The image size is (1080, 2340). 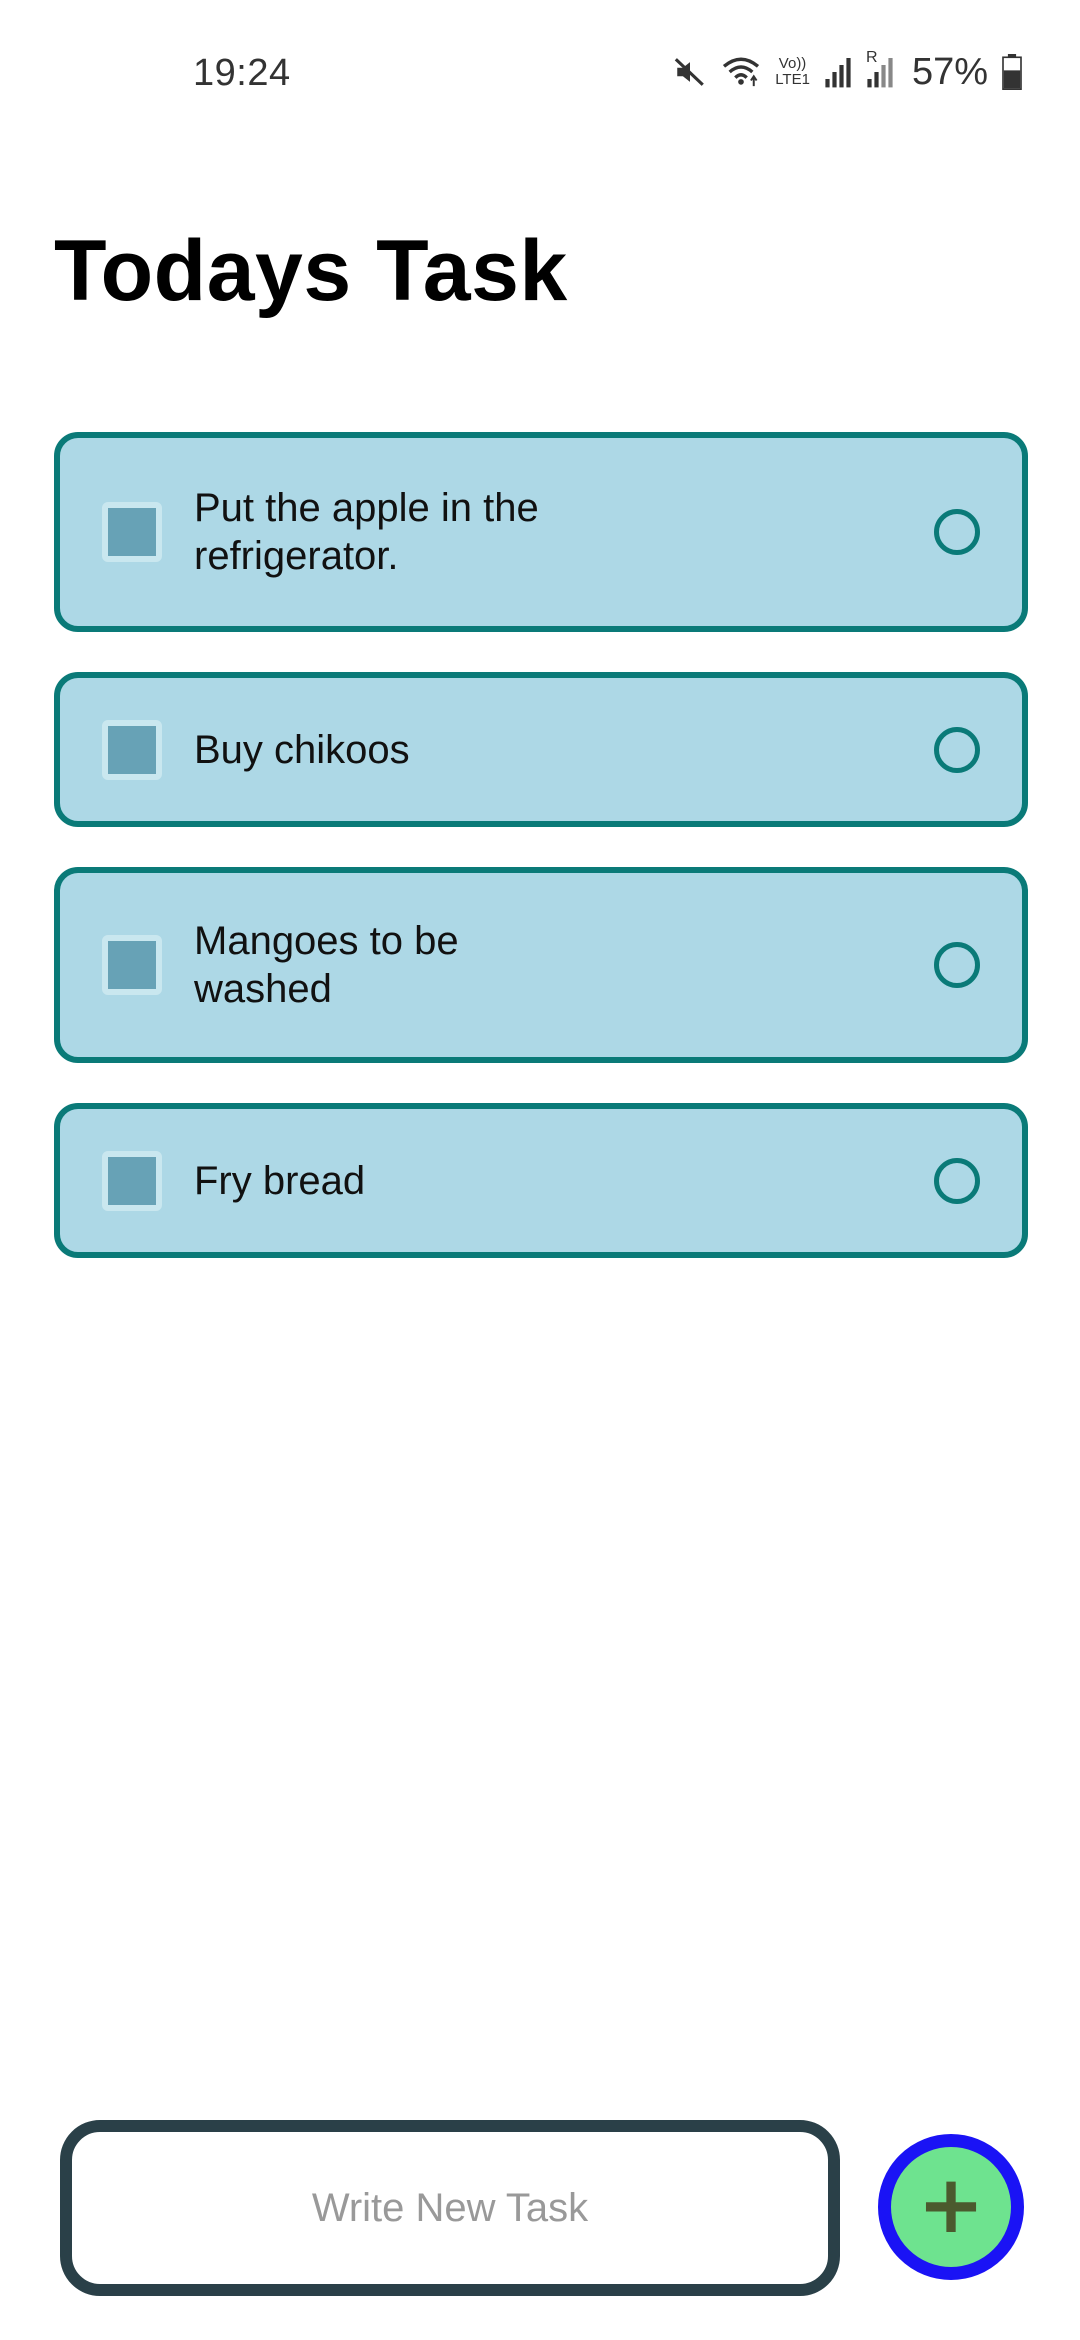 I want to click on page-title: Todays Task, so click(x=311, y=271).